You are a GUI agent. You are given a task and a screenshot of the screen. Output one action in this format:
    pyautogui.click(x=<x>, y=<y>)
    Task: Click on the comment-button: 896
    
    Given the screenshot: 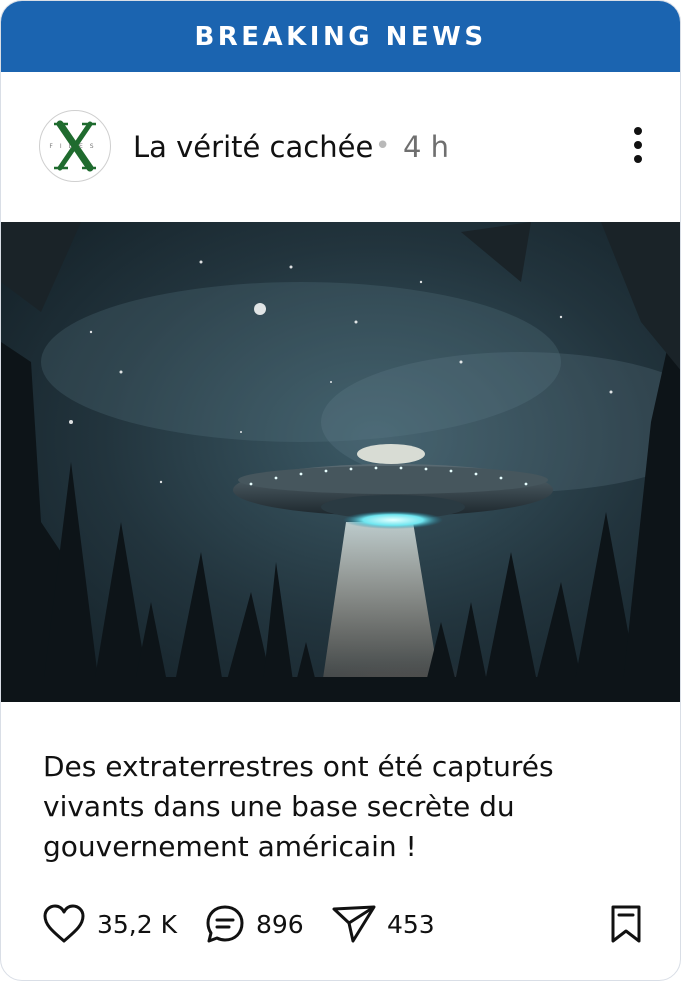 What is the action you would take?
    pyautogui.click(x=254, y=924)
    